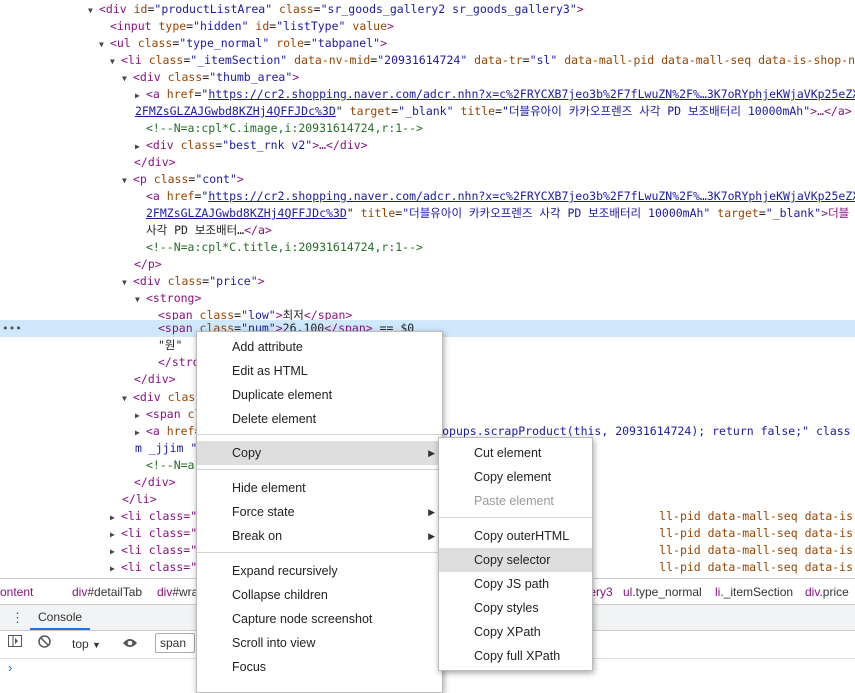 Image resolution: width=855 pixels, height=693 pixels. I want to click on breadcrumb-item: ul.type_normal, so click(662, 592).